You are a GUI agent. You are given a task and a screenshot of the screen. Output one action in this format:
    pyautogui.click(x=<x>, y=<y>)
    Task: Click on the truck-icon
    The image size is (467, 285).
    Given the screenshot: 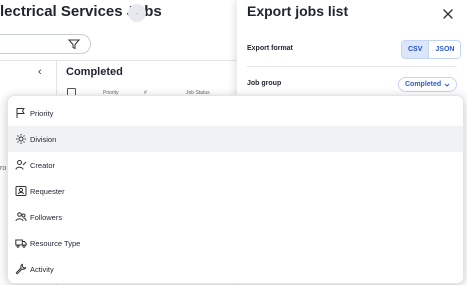 What is the action you would take?
    pyautogui.click(x=21, y=243)
    